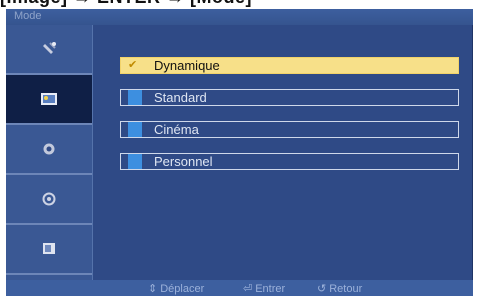 This screenshot has height=297, width=479. Describe the element at coordinates (270, 288) in the screenshot. I see `hint-enter-label: Entrer` at that location.